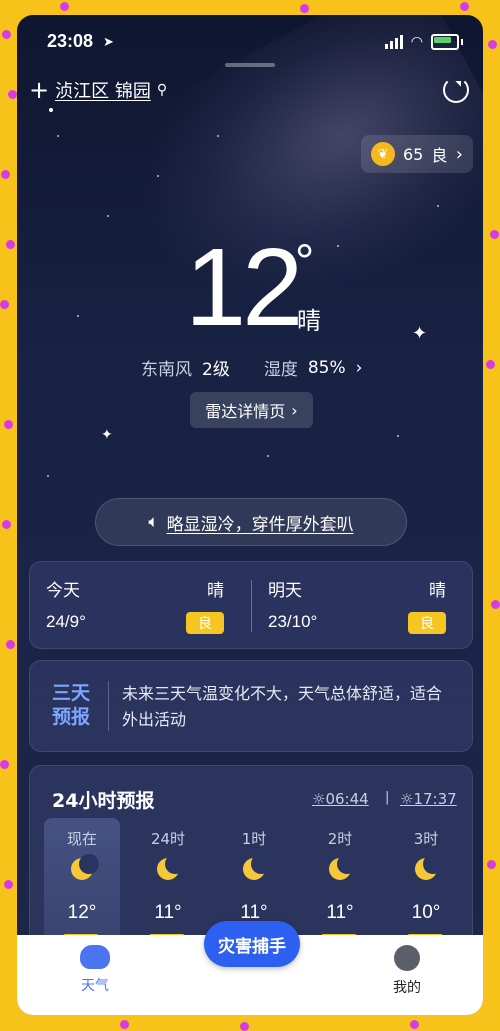 The height and width of the screenshot is (1031, 500). What do you see at coordinates (416, 41) in the screenshot?
I see `wifi-icon: ◠` at bounding box center [416, 41].